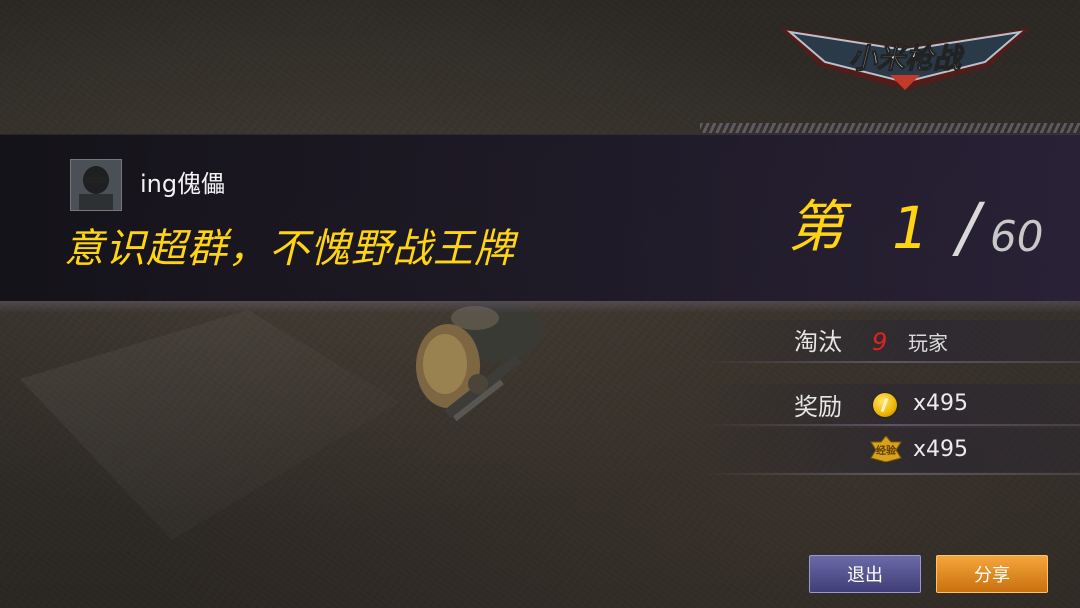  What do you see at coordinates (885, 405) in the screenshot?
I see `gold-coin-icon` at bounding box center [885, 405].